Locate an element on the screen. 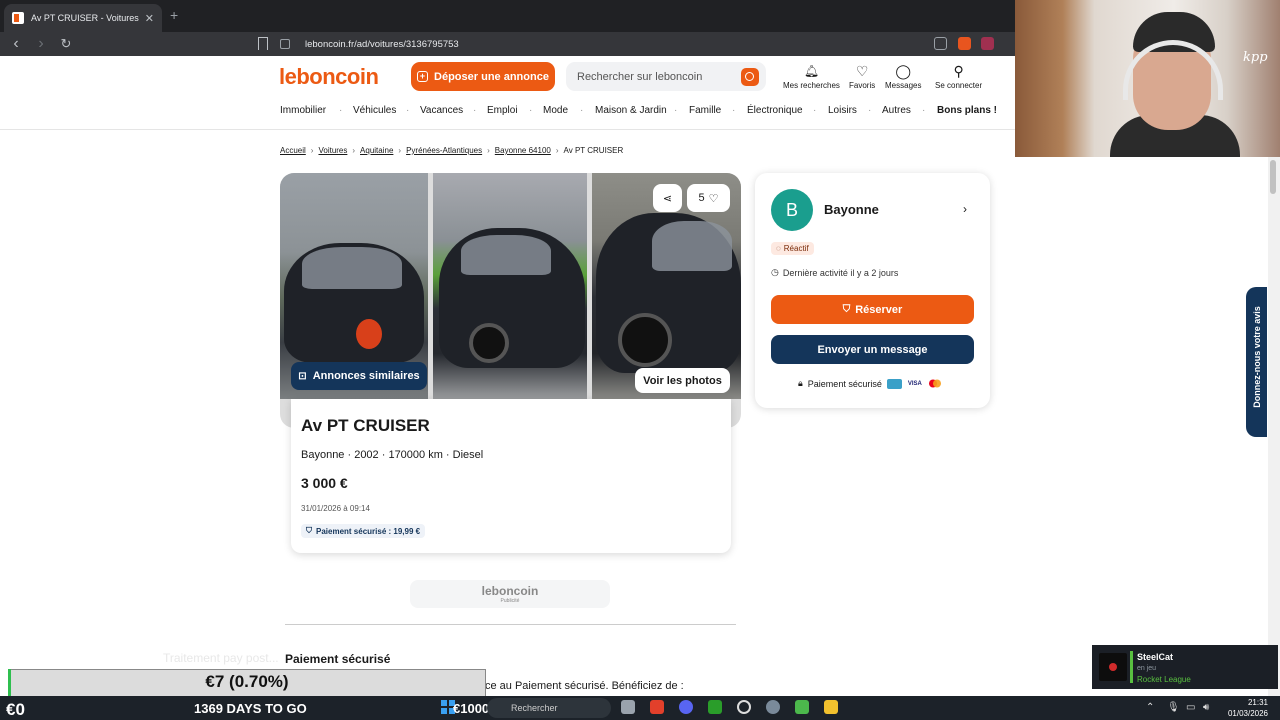 The width and height of the screenshot is (1280, 720). tab-close-icon: ✕ is located at coordinates (149, 18).